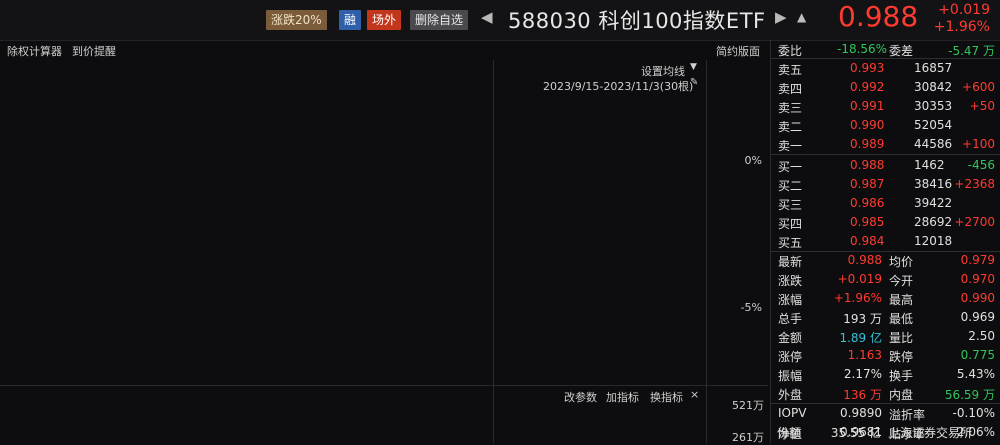 The height and width of the screenshot is (445, 1000). What do you see at coordinates (861, 413) in the screenshot?
I see `stat-value: 0.9890` at bounding box center [861, 413].